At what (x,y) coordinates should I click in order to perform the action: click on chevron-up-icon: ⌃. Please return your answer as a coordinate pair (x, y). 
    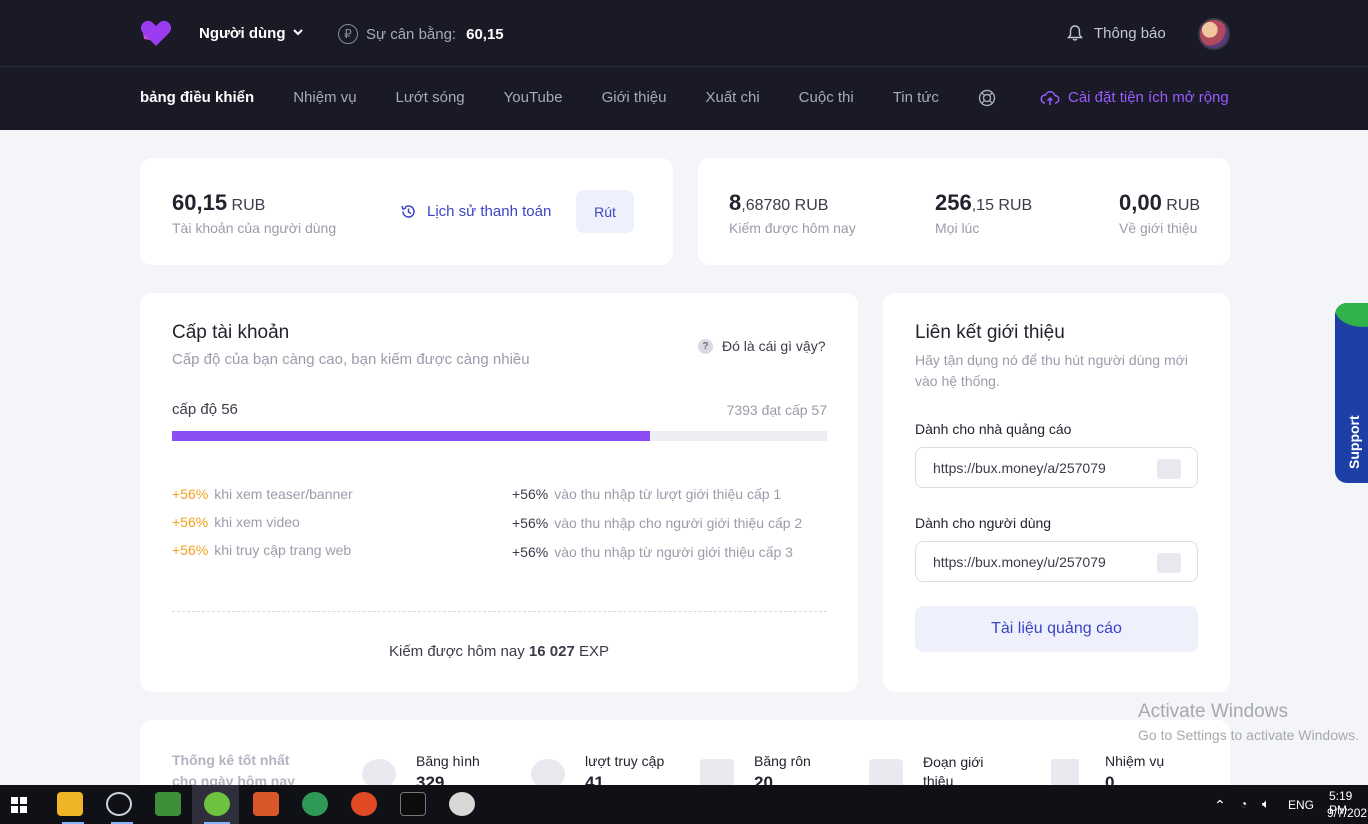
    Looking at the image, I should click on (1220, 805).